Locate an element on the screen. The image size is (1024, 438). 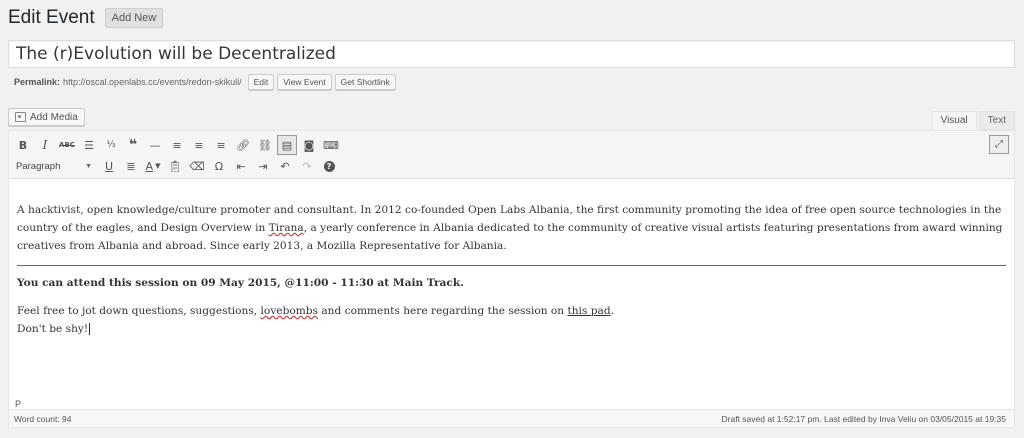
blockquote-icon: ❝ is located at coordinates (133, 145).